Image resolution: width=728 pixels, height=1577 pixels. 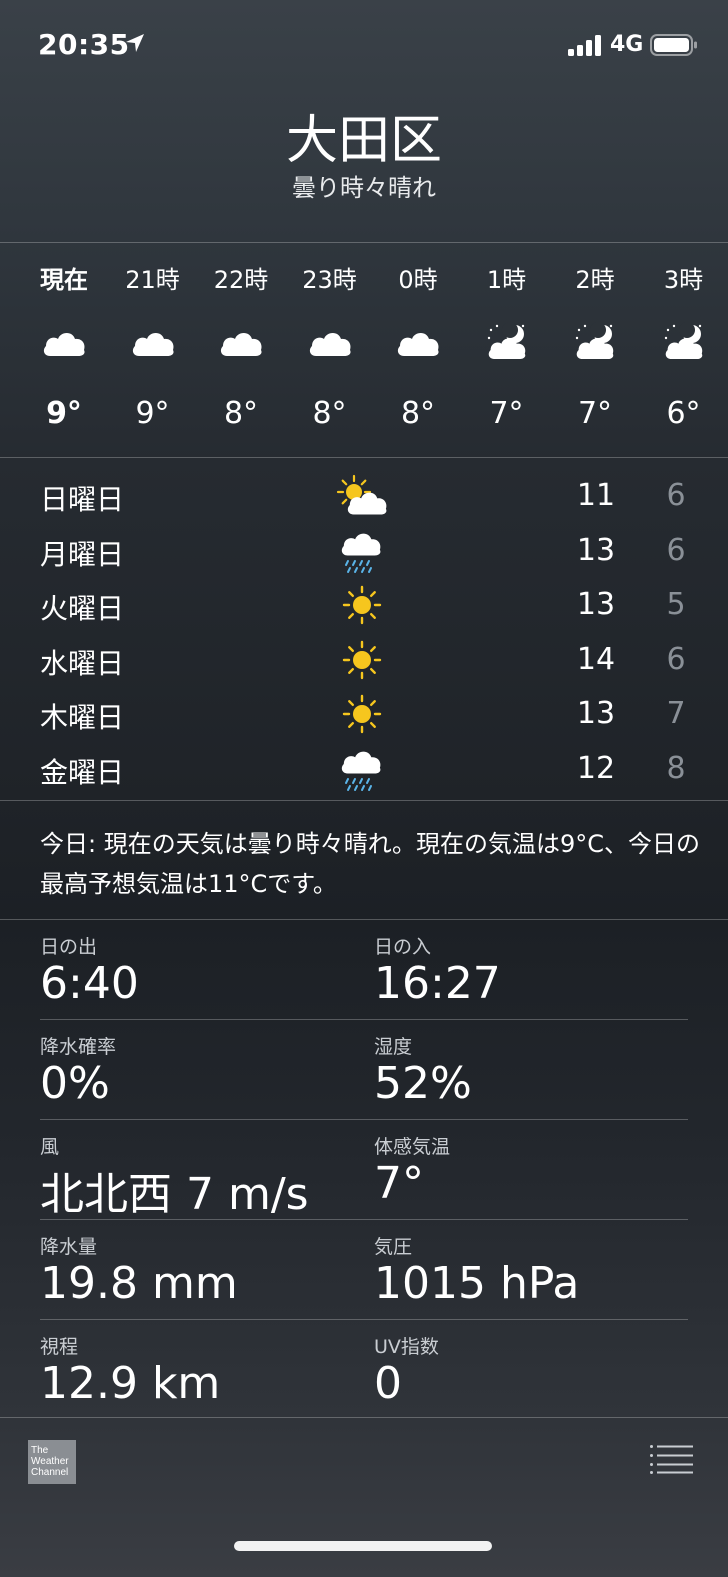 What do you see at coordinates (69, 947) in the screenshot?
I see `detail-label: 日の出` at bounding box center [69, 947].